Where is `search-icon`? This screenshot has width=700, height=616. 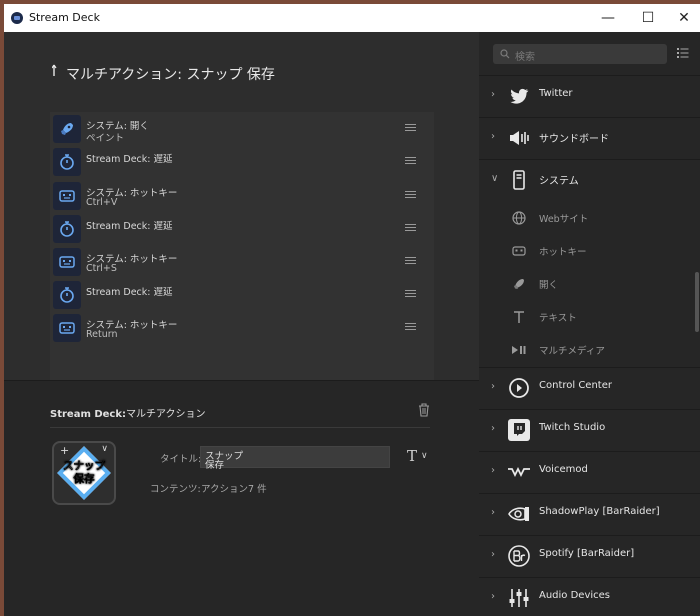 search-icon is located at coordinates (505, 54).